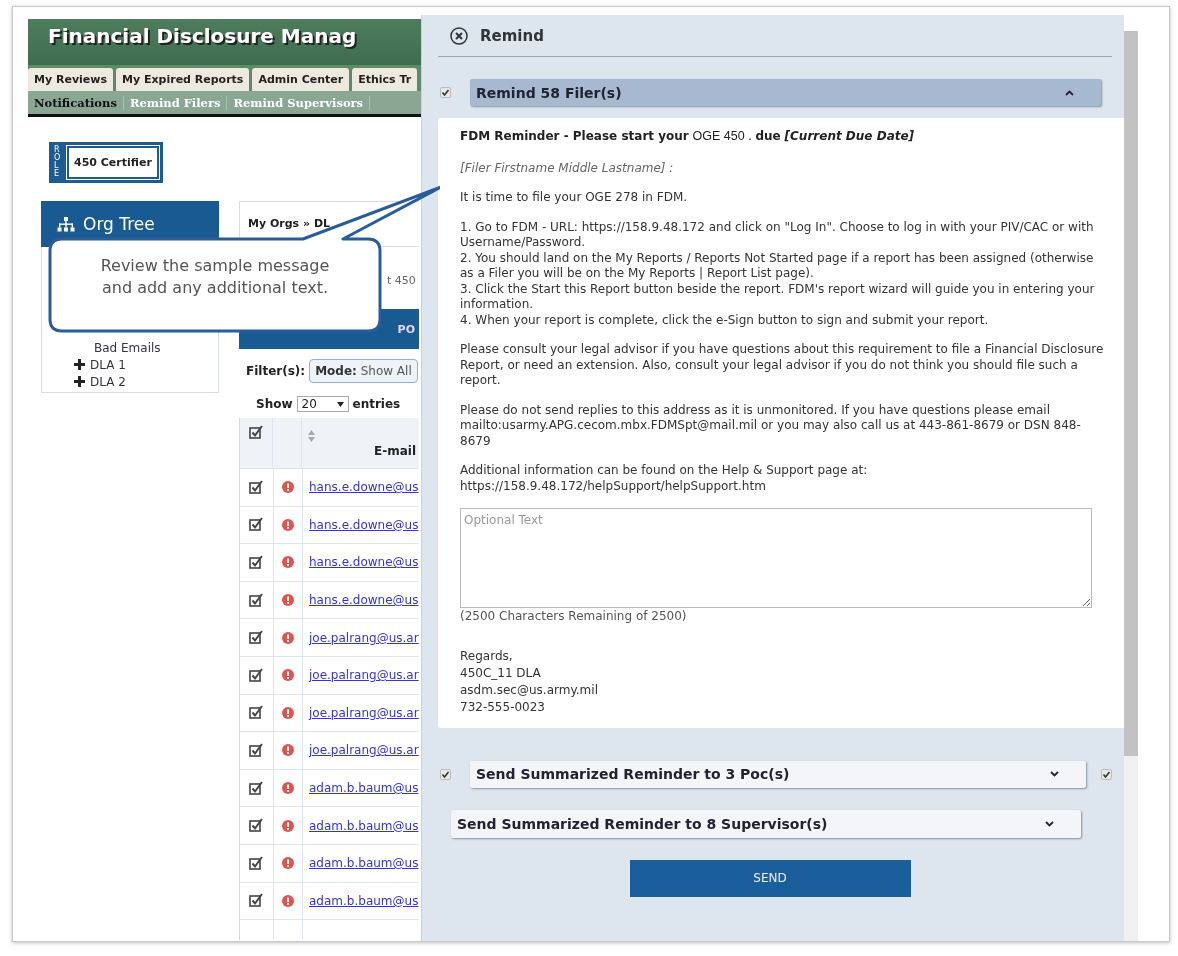 The image size is (1178, 956). I want to click on message-paragraph: It is time to file your OGE 278 in FDM., so click(574, 198).